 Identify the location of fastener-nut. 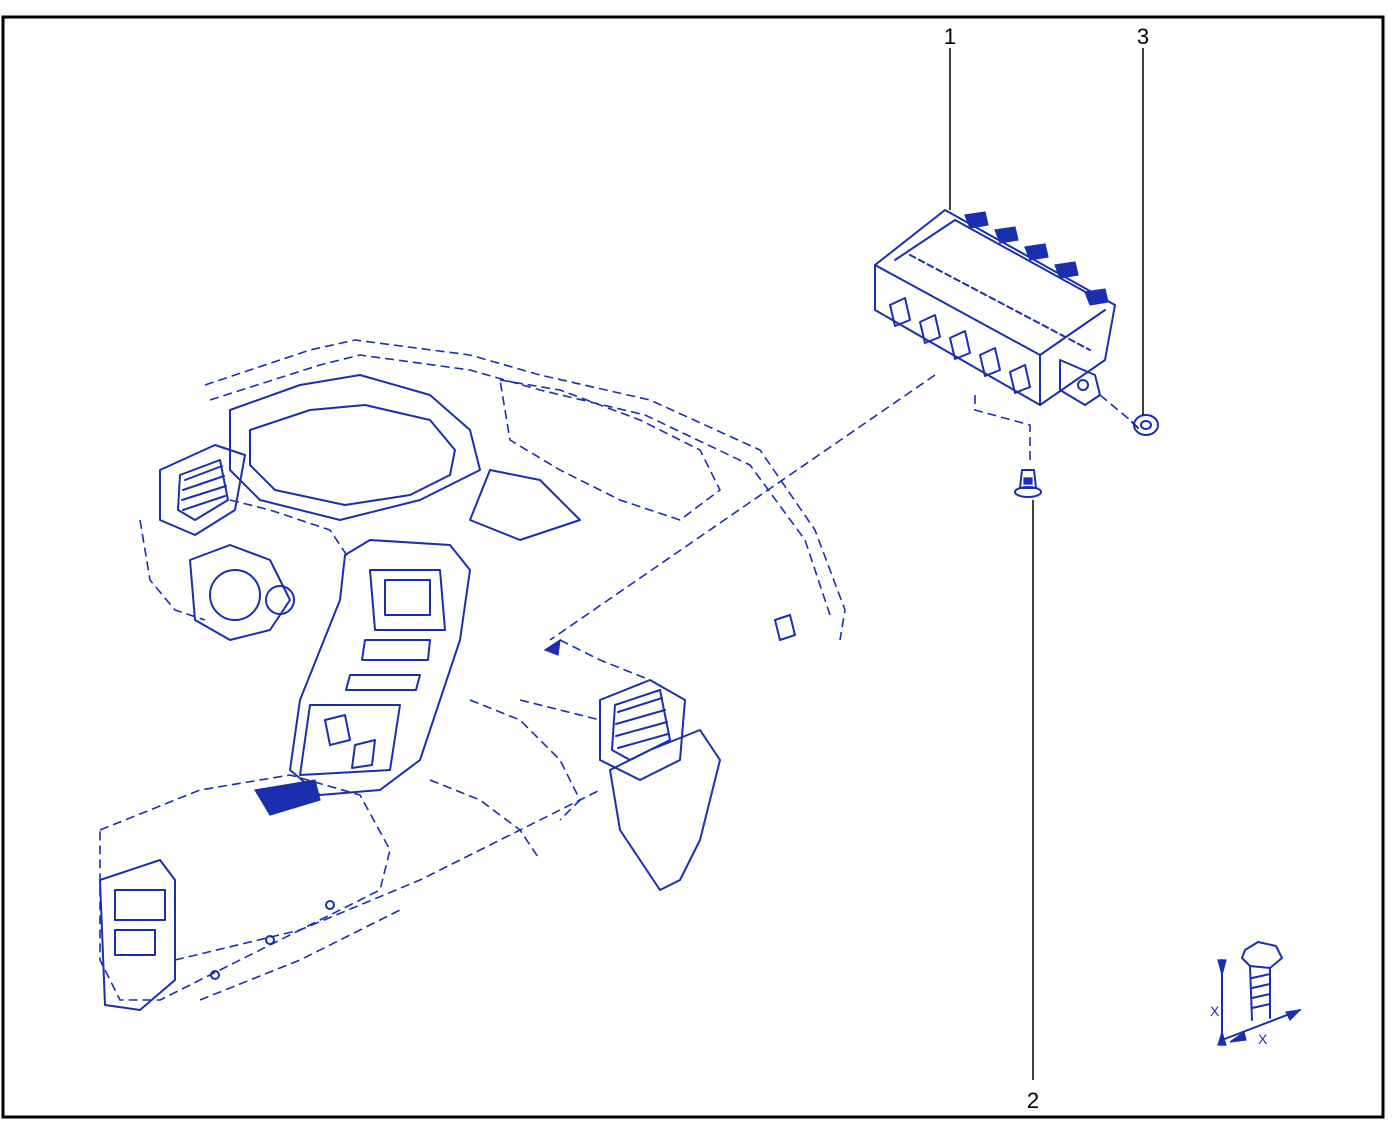
(1145, 425).